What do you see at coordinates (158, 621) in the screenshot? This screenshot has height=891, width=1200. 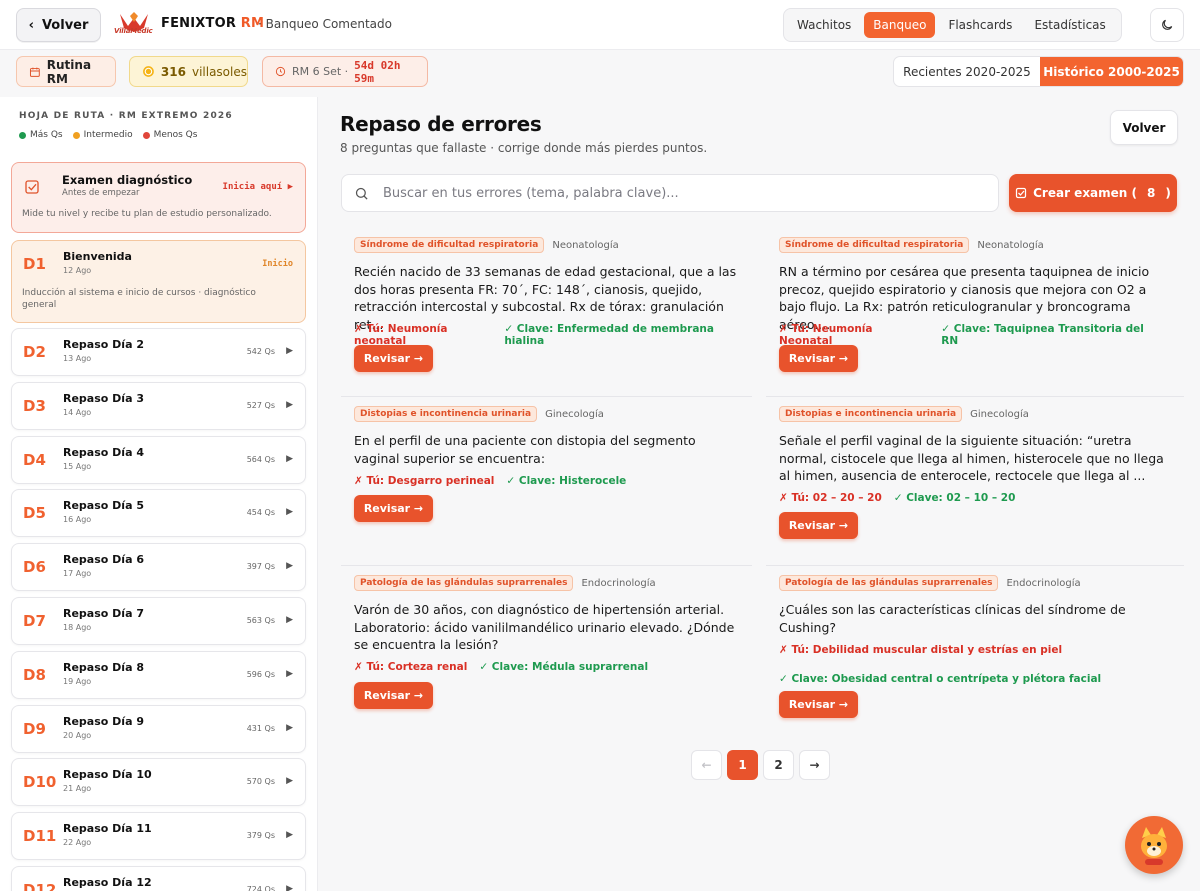 I see `day-card: D7 Repaso Día 7 18 Ago 563 Qs ▶` at bounding box center [158, 621].